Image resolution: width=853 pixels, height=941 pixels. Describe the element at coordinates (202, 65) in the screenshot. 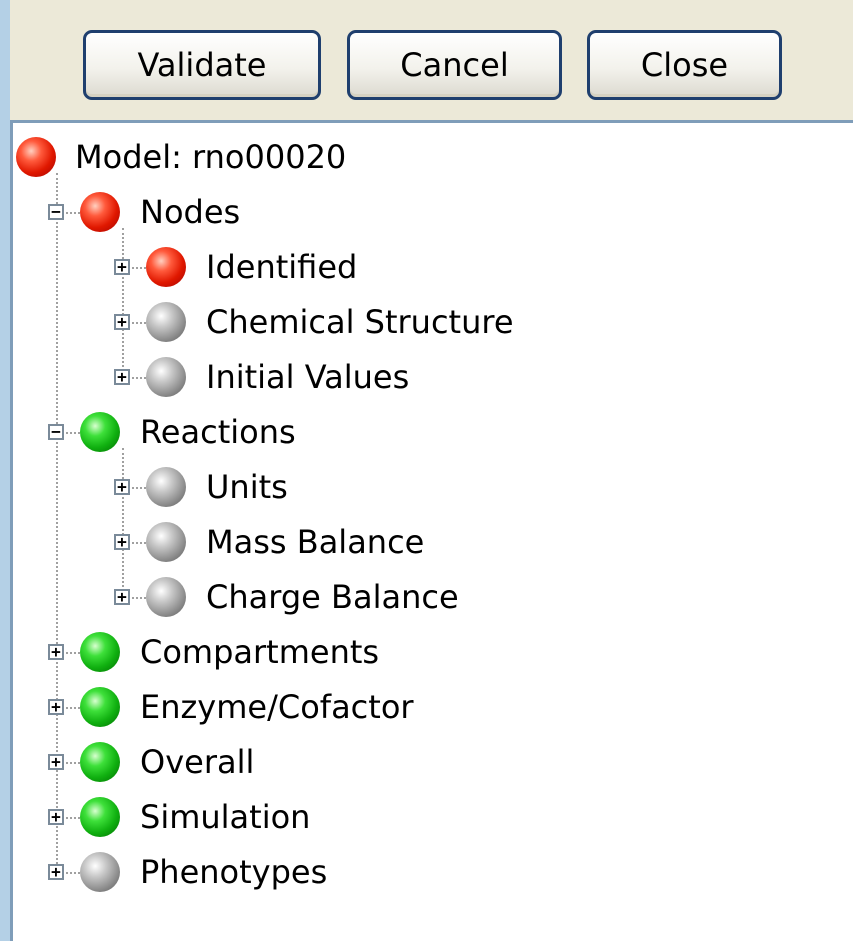

I see `validate-button: Validate` at that location.